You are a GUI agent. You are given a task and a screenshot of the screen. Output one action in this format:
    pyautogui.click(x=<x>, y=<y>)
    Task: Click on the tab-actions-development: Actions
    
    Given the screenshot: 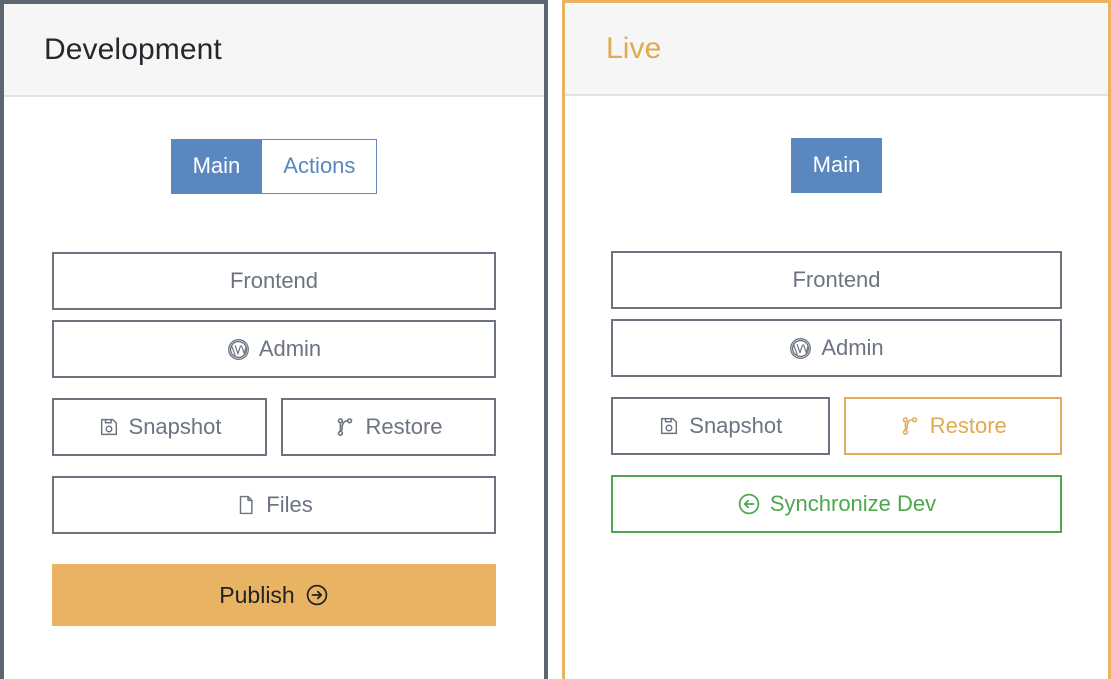 What is the action you would take?
    pyautogui.click(x=320, y=166)
    